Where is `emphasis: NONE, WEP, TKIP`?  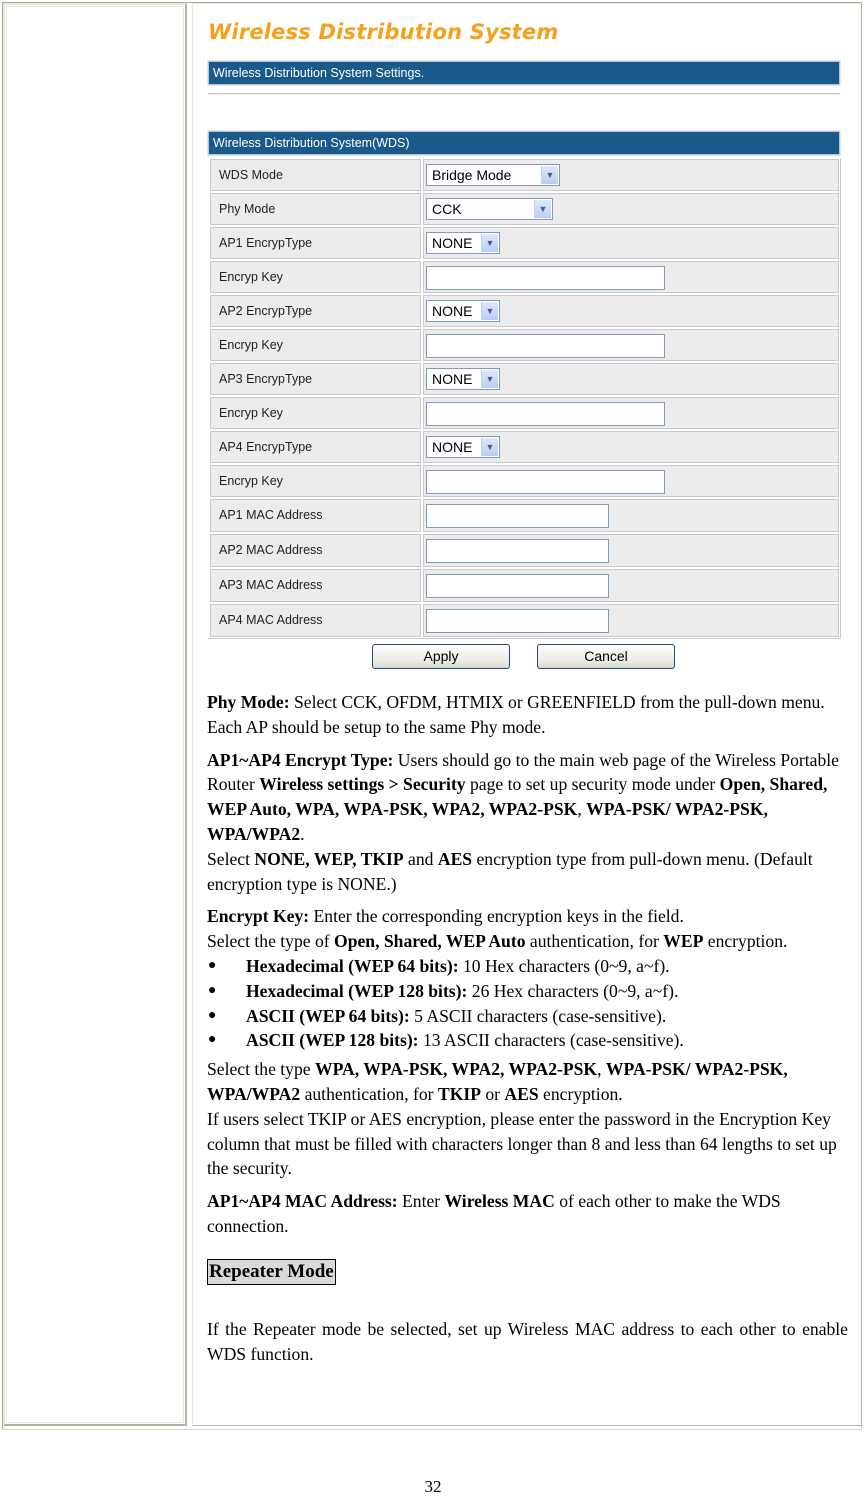
emphasis: NONE, WEP, TKIP is located at coordinates (329, 858).